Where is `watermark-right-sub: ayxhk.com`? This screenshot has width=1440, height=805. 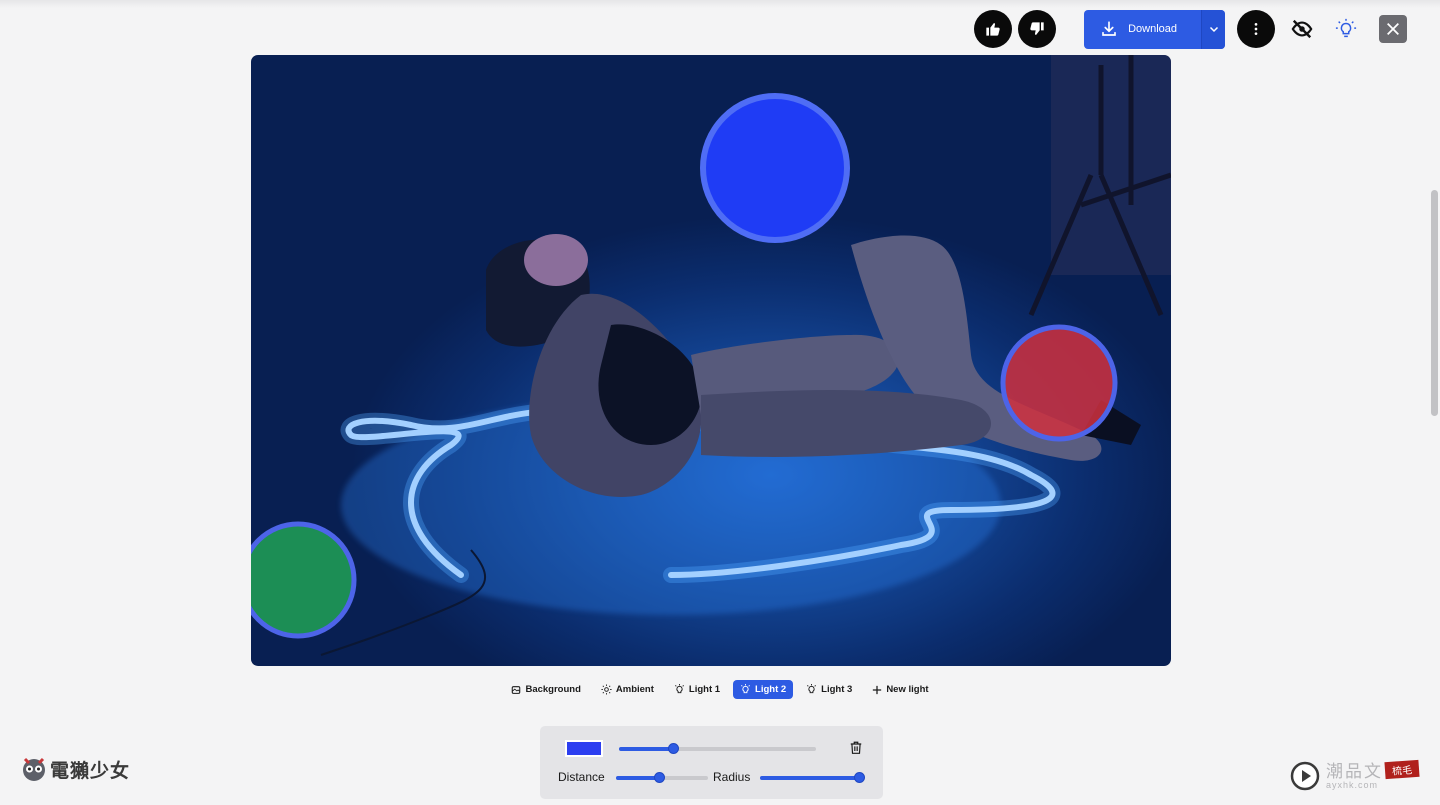 watermark-right-sub: ayxhk.com is located at coordinates (1352, 784).